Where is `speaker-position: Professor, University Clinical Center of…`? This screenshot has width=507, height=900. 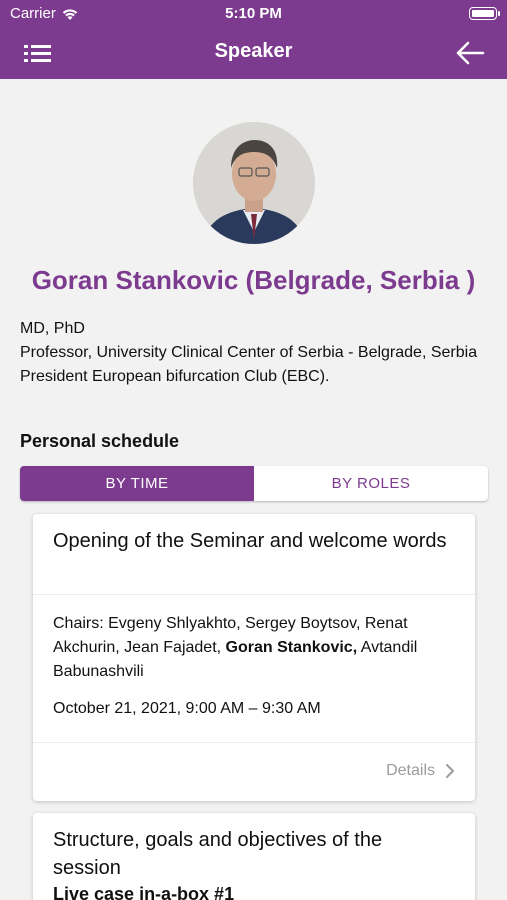 speaker-position: Professor, University Clinical Center of… is located at coordinates (249, 364).